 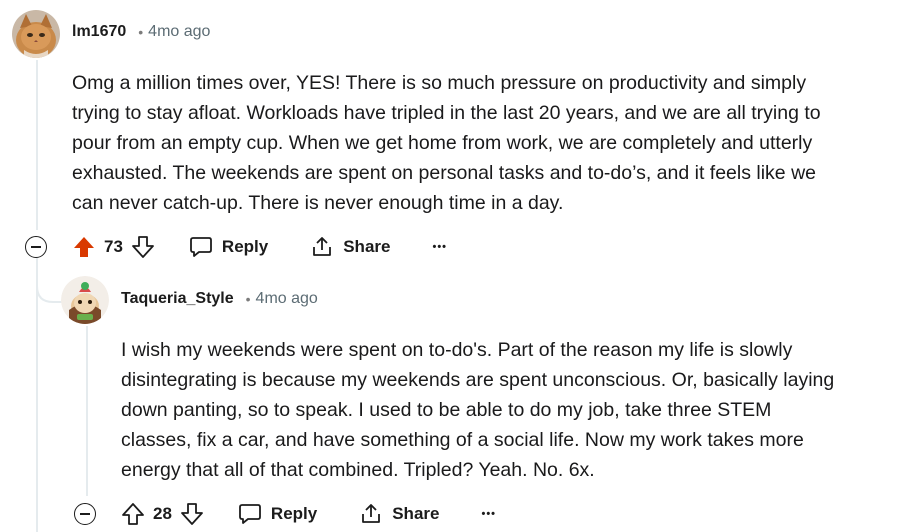 I want to click on username: lm1670, so click(x=99, y=32).